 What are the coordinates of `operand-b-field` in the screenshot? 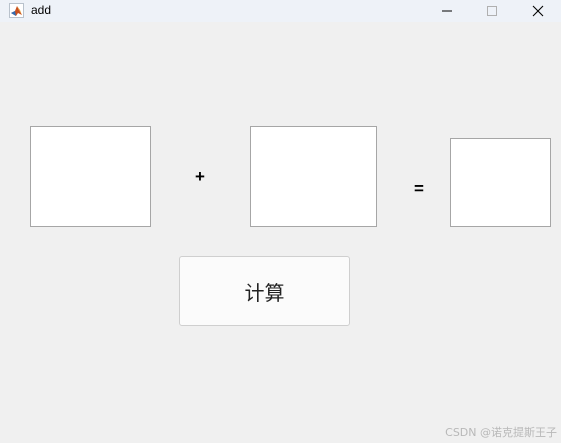 It's located at (313, 176).